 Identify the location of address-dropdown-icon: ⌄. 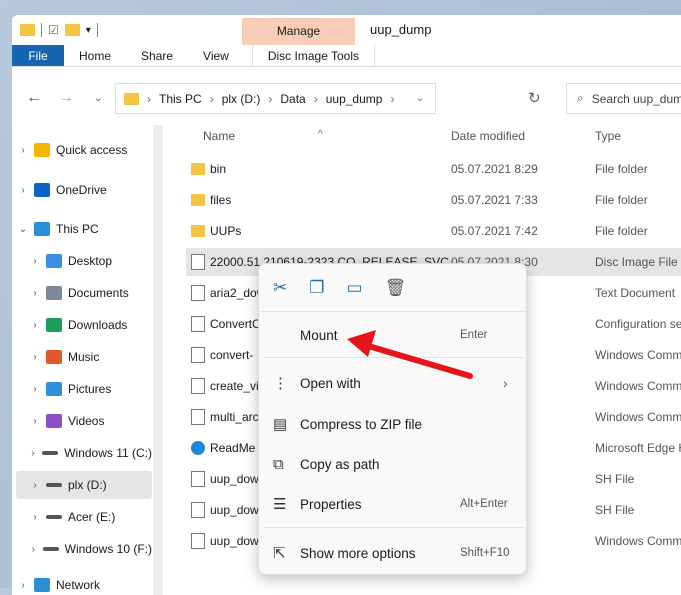
(420, 98).